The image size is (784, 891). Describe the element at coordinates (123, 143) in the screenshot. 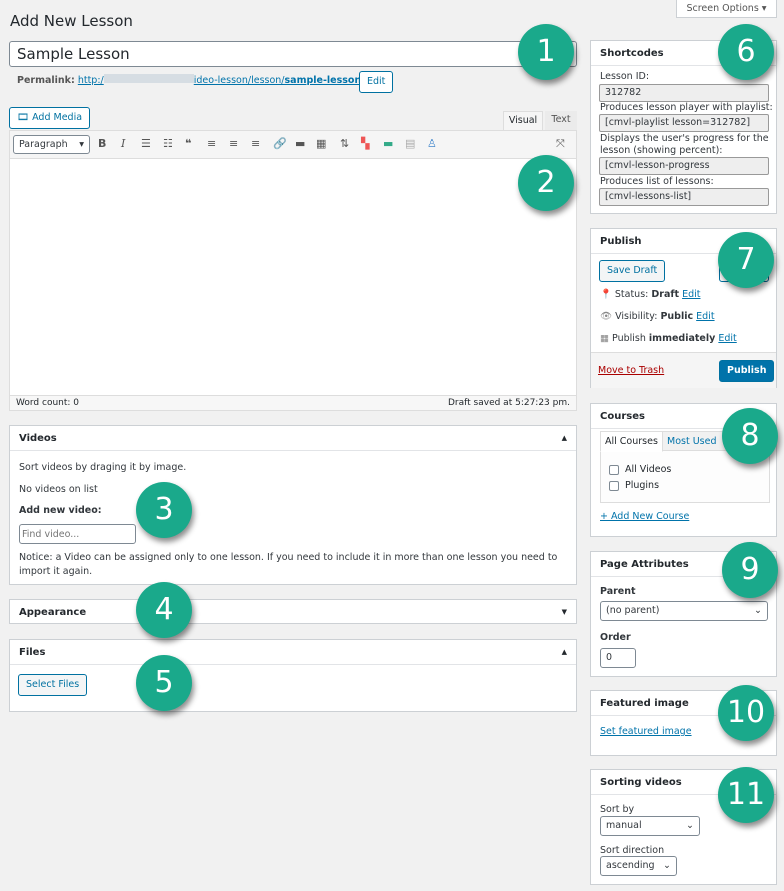

I see `italic-icon: I` at that location.